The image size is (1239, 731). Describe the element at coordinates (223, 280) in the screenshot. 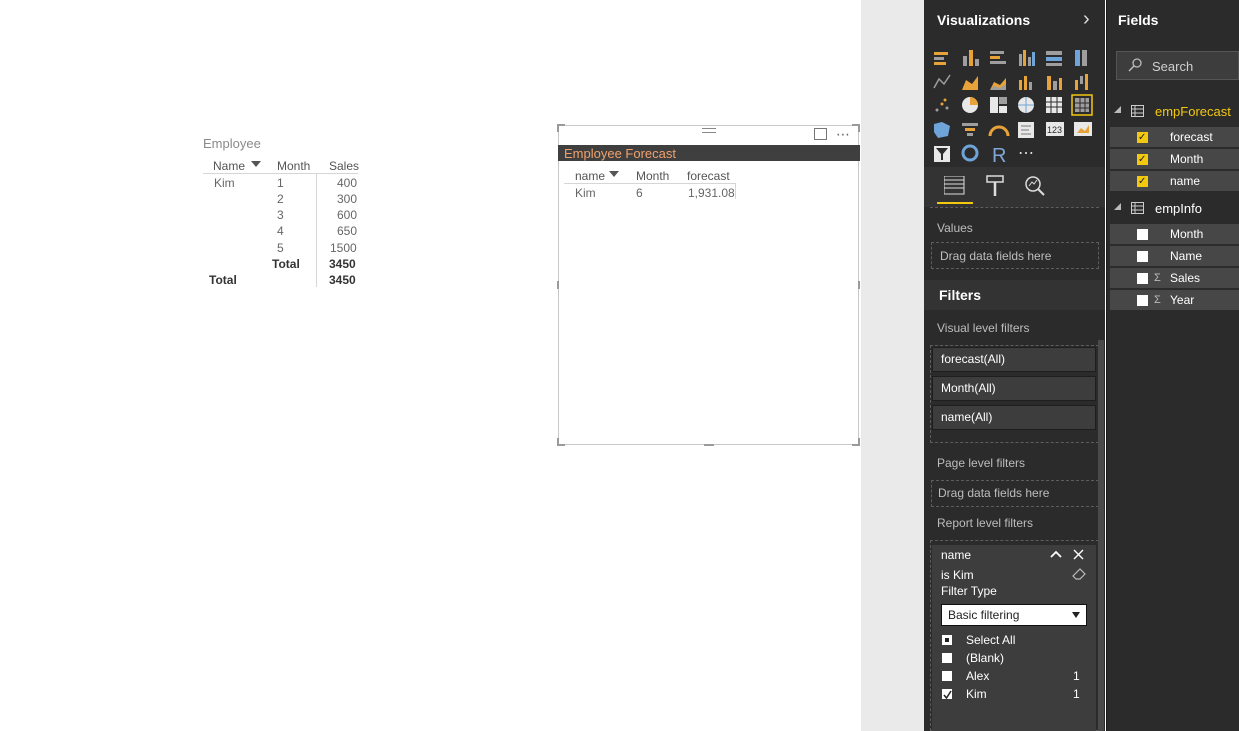

I see `employee-total-label: Total` at that location.